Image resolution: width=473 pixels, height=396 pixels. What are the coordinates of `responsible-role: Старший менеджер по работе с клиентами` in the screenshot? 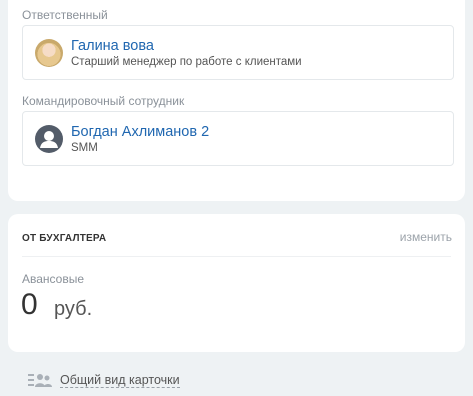 It's located at (186, 62).